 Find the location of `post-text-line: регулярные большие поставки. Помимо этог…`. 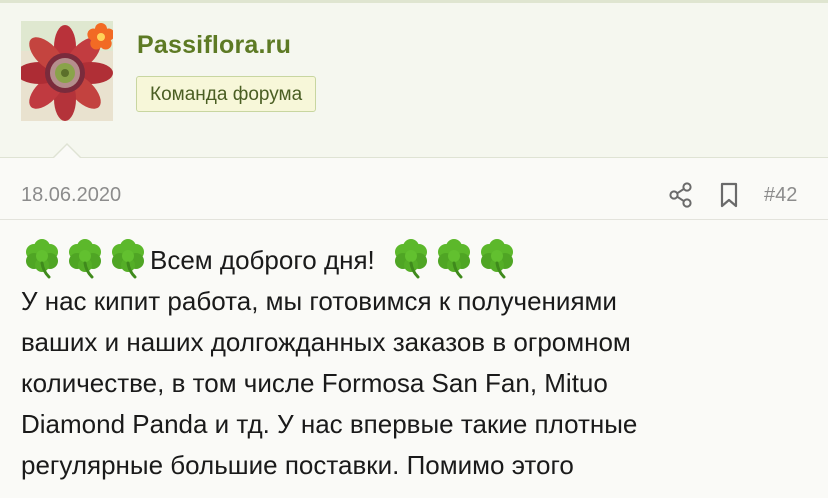

post-text-line: регулярные большие поставки. Помимо этог… is located at coordinates (297, 465).